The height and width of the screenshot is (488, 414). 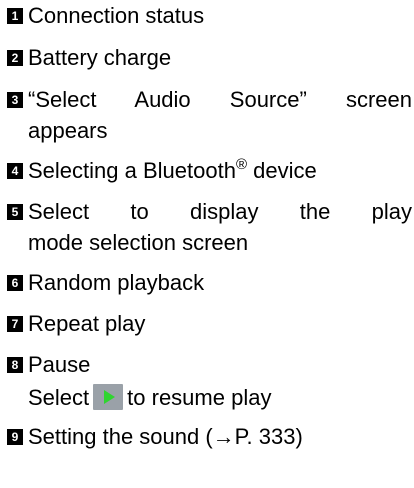 I want to click on number-badge: 5, so click(x=15, y=212).